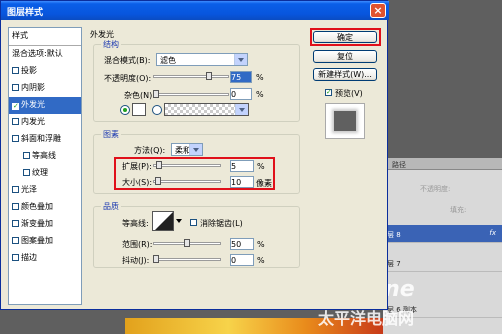 Image resolution: width=502 pixels, height=334 pixels. What do you see at coordinates (37, 240) in the screenshot?
I see `style-list-item-label: 图案叠加` at bounding box center [37, 240].